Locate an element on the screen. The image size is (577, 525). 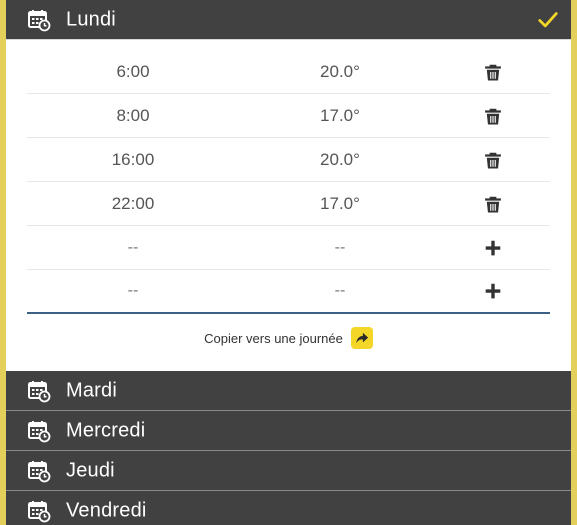
time-value: 8:00 is located at coordinates (132, 116).